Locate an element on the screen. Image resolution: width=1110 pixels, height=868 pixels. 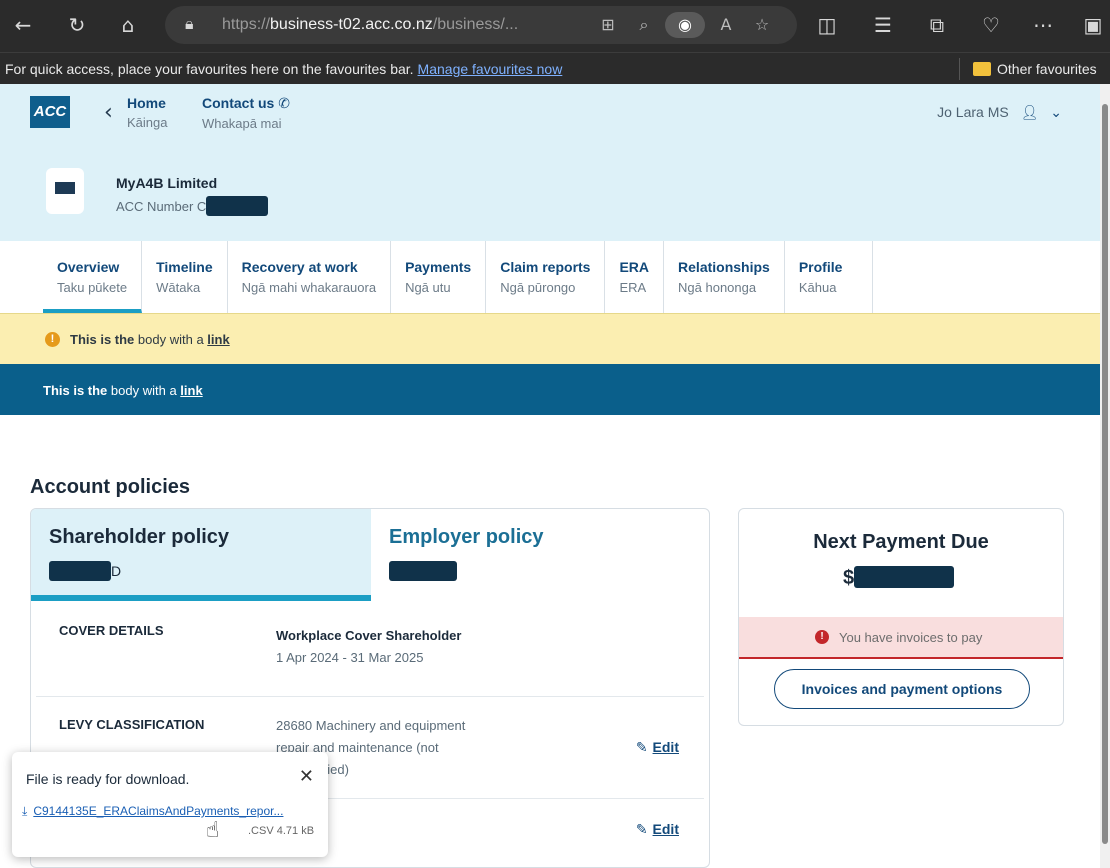
warning-icon: ! is located at coordinates (52, 339).